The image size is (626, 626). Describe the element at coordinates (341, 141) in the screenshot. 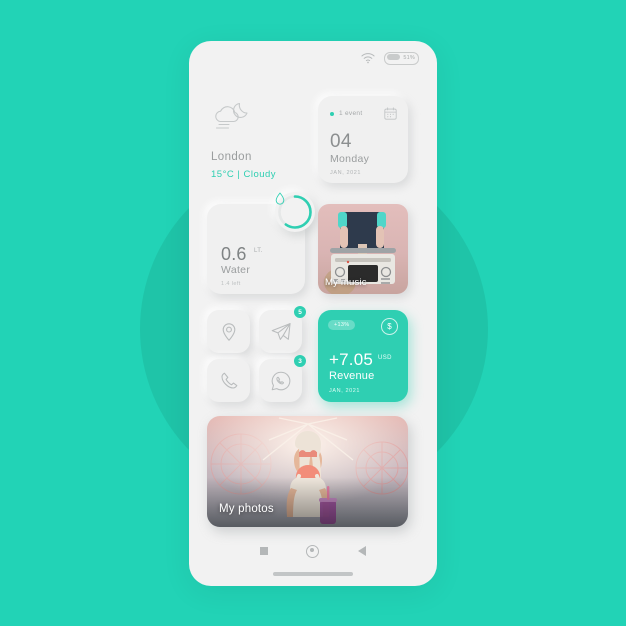

I see `calendar-day-number: 04` at that location.